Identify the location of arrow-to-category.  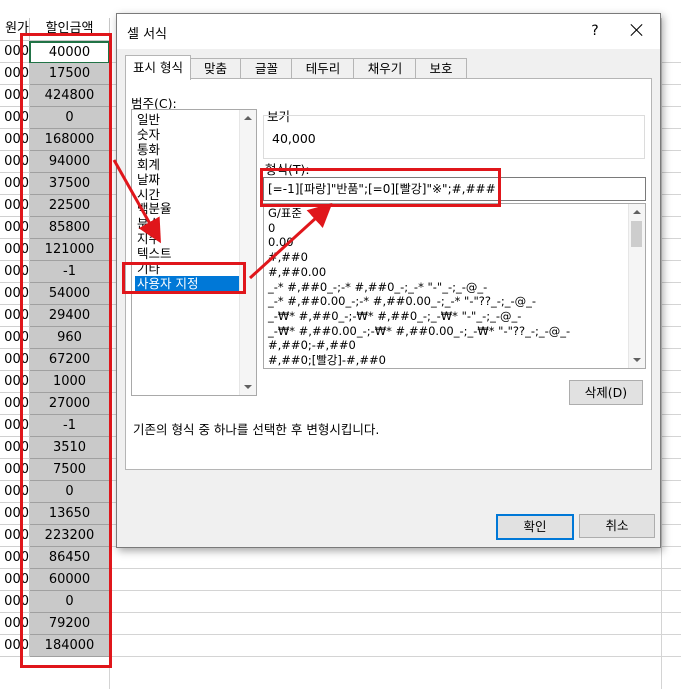
(136, 201).